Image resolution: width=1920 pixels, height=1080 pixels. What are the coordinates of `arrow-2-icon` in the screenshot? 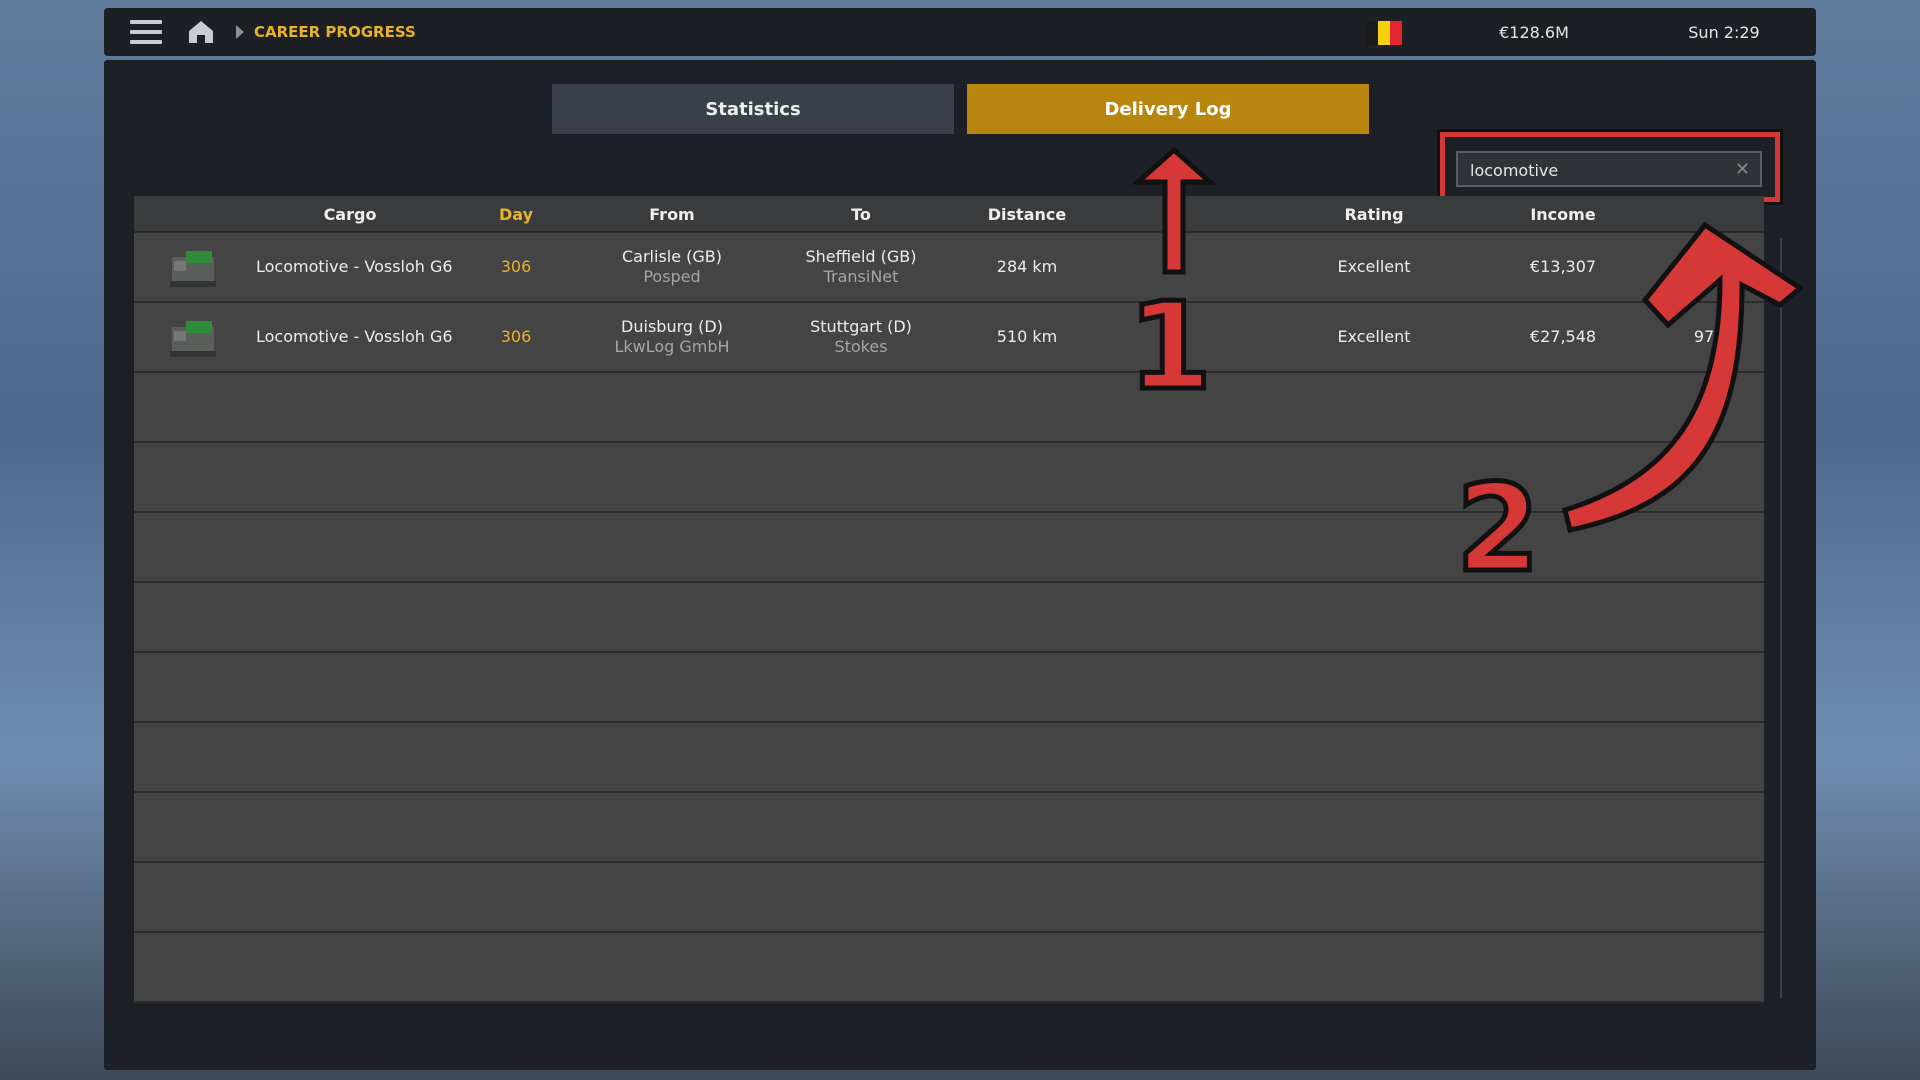 It's located at (1683, 377).